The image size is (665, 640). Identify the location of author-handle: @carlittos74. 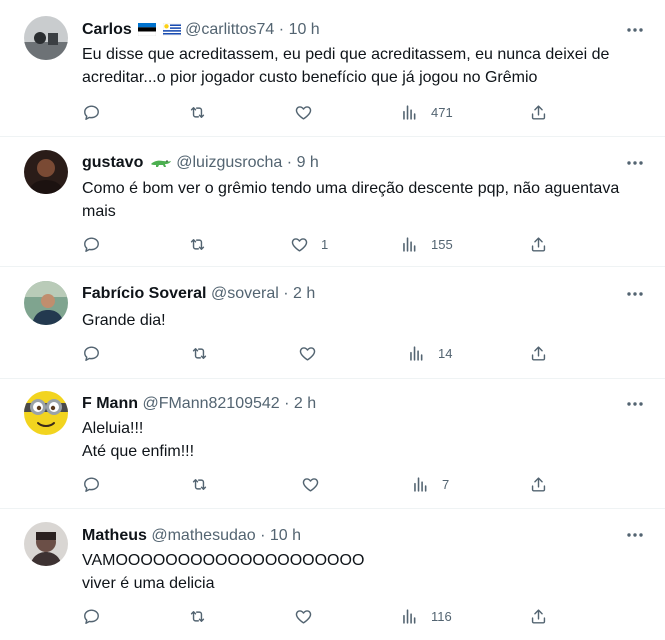
(229, 29).